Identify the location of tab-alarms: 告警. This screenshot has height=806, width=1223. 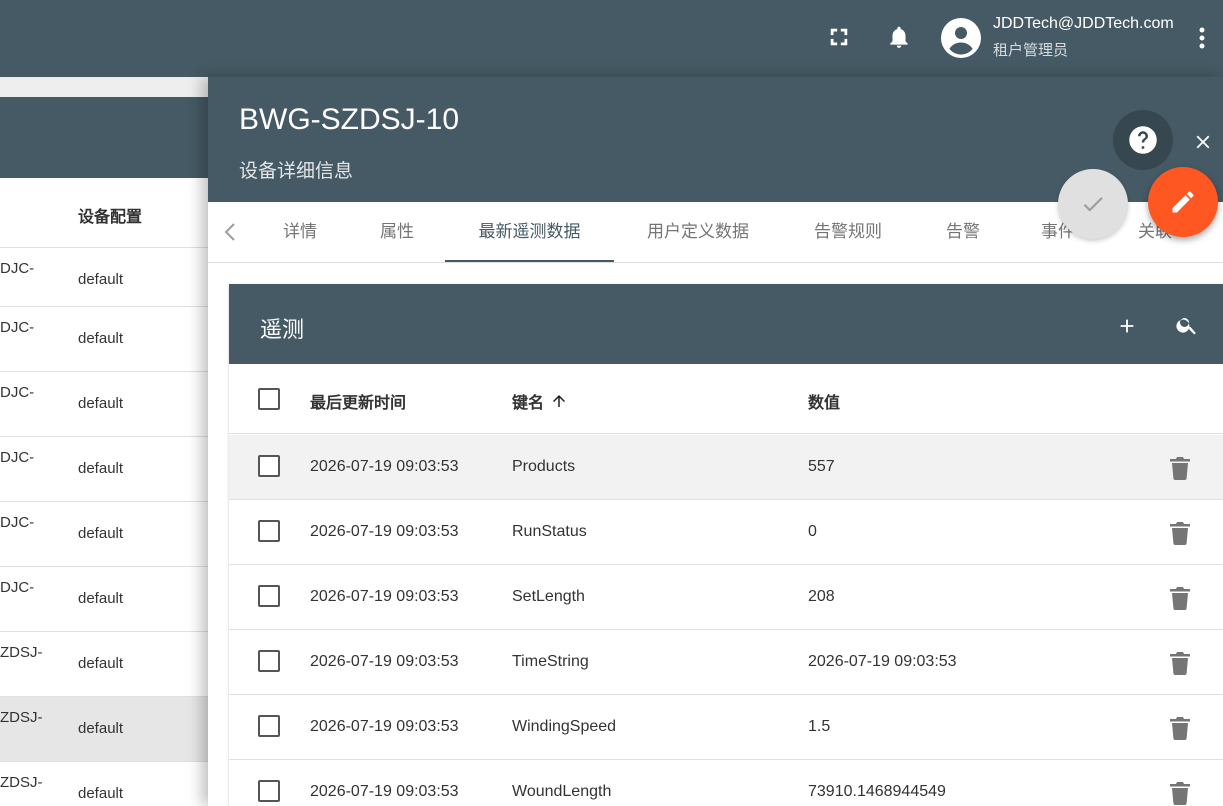
(963, 232).